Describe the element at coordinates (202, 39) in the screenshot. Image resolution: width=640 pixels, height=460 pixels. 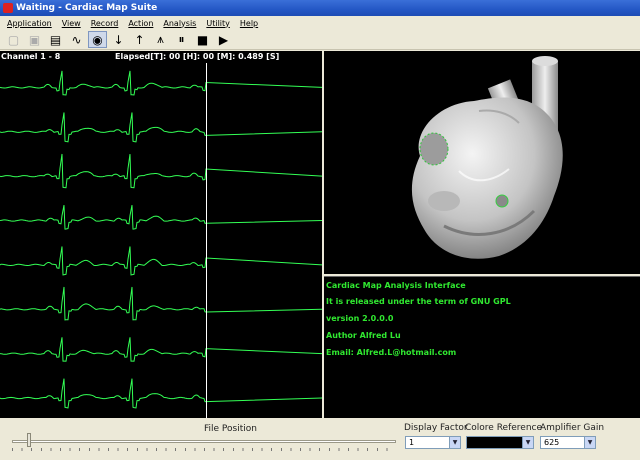
I see `stop-icon: ■` at that location.